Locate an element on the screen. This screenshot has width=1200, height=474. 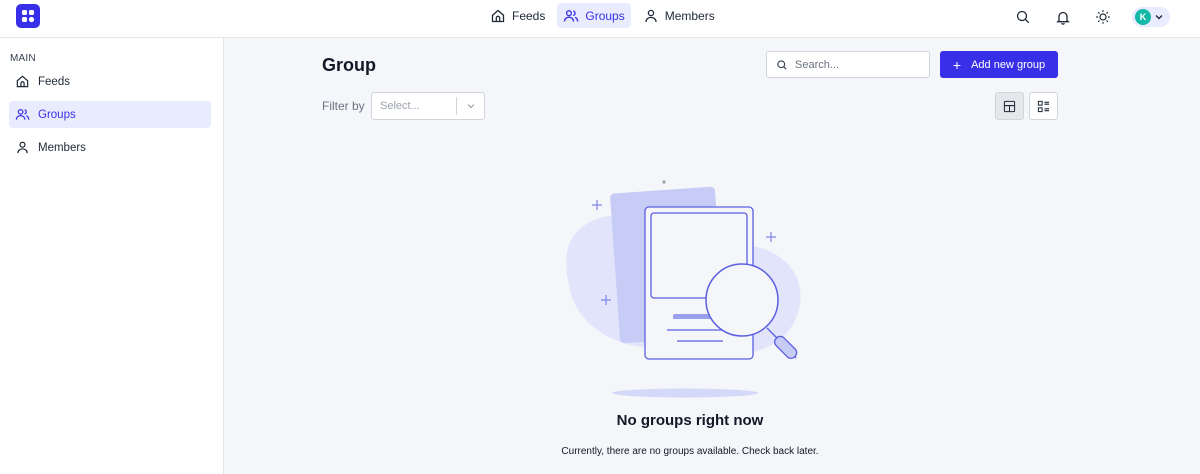
grid-view-icon is located at coordinates (1009, 106).